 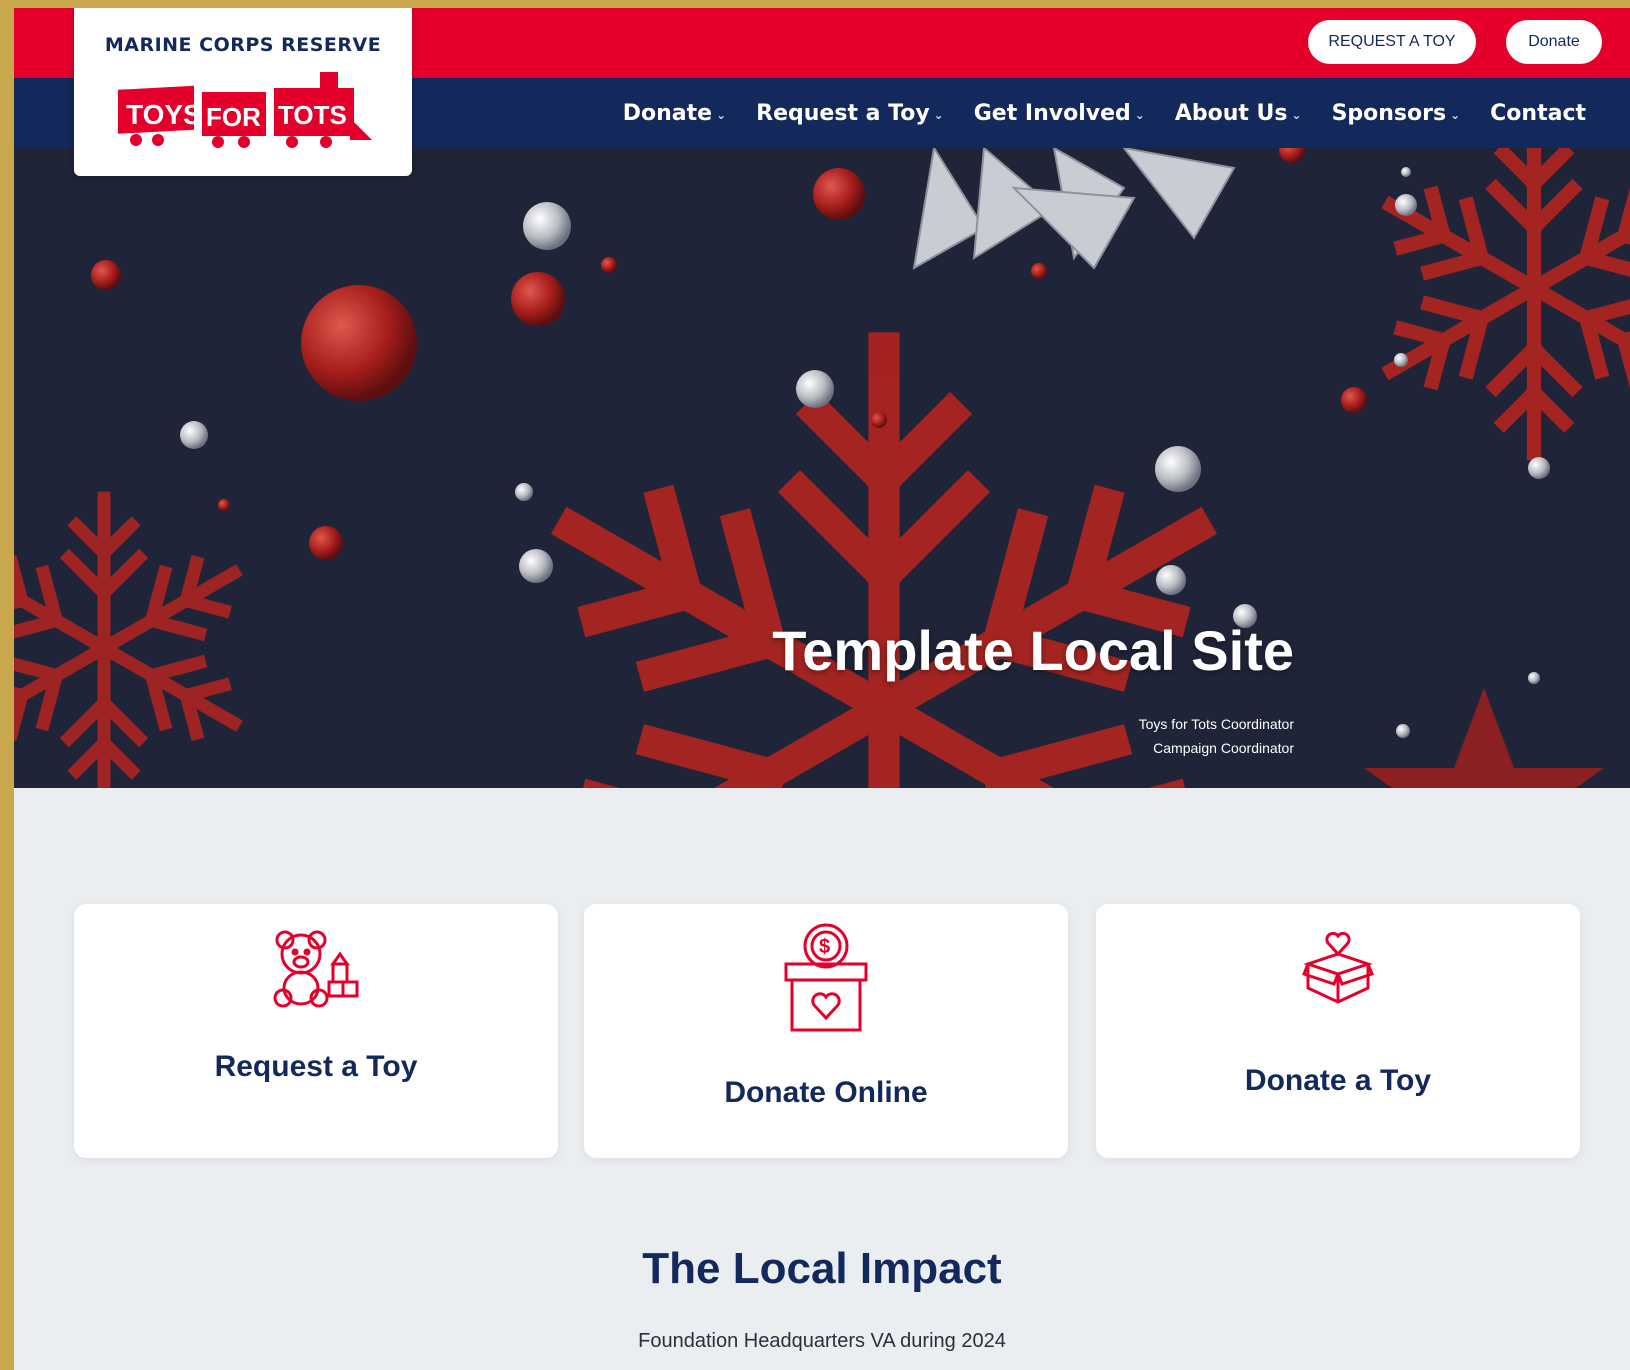 I want to click on toys-for-tots-train-logo: TOYS FOR TOTS, so click(x=245, y=110).